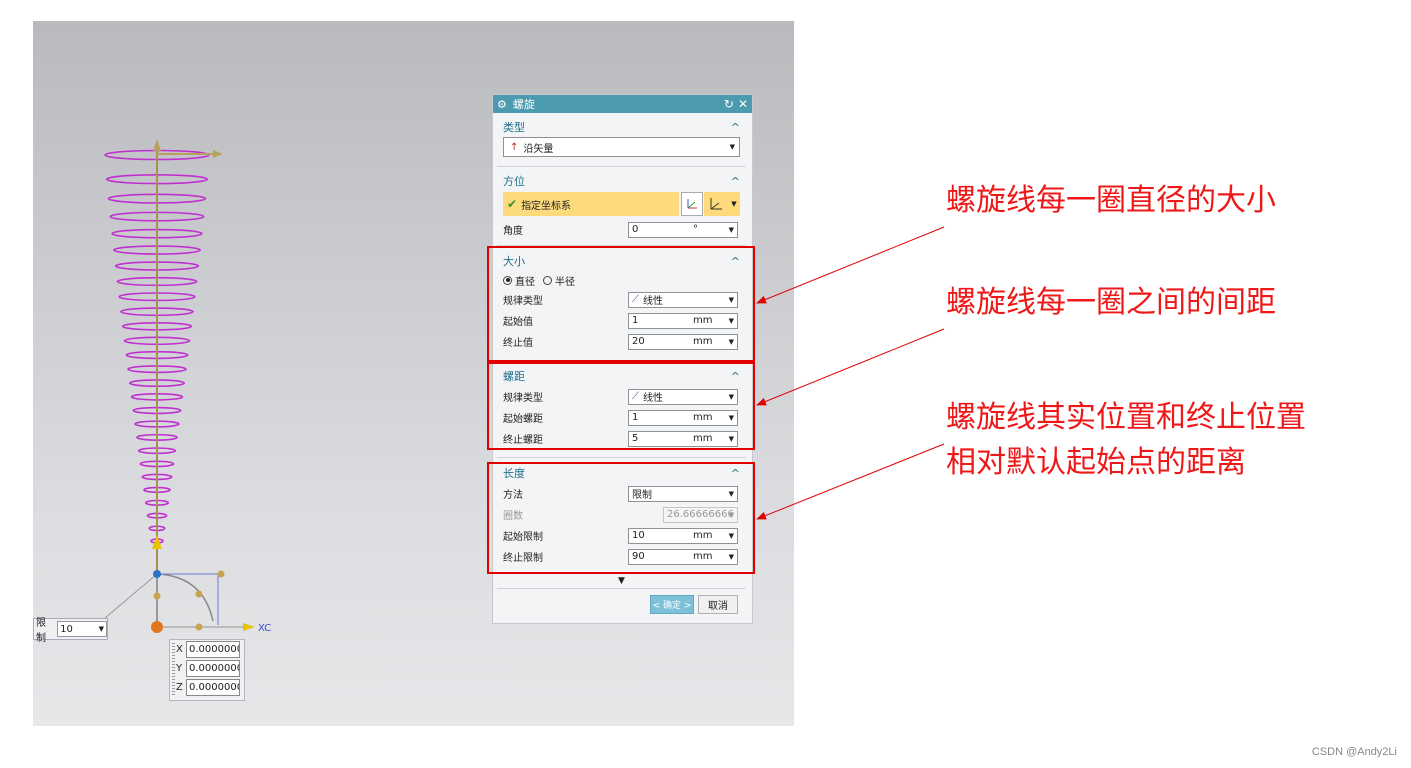 The image size is (1411, 768). Describe the element at coordinates (729, 104) in the screenshot. I see `reset-icon: ↻` at that location.